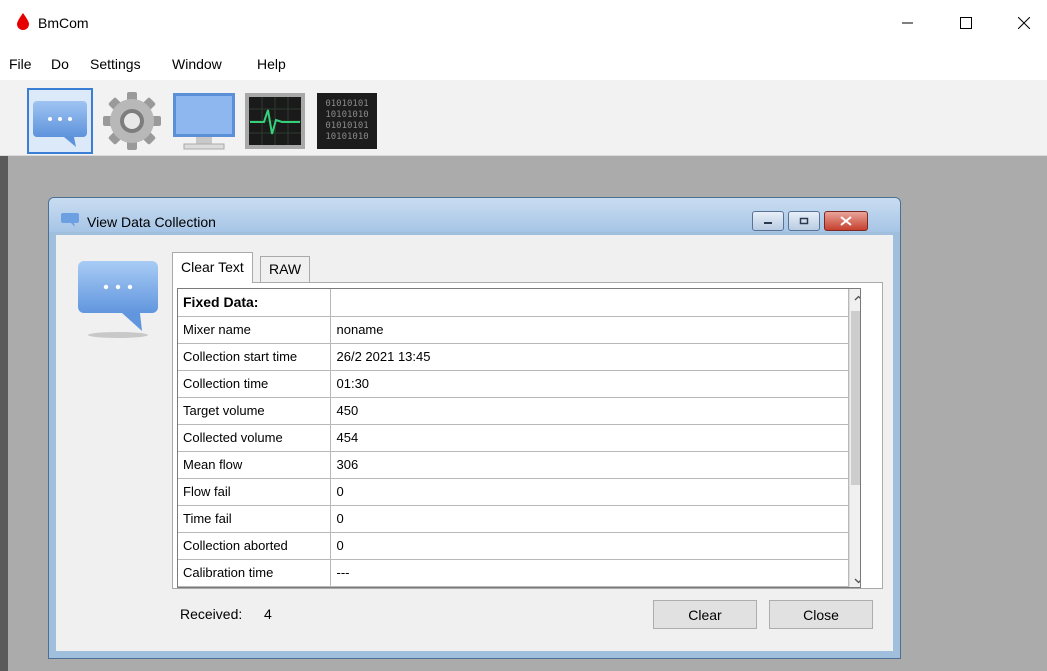  I want to click on maximize-button, so click(966, 23).